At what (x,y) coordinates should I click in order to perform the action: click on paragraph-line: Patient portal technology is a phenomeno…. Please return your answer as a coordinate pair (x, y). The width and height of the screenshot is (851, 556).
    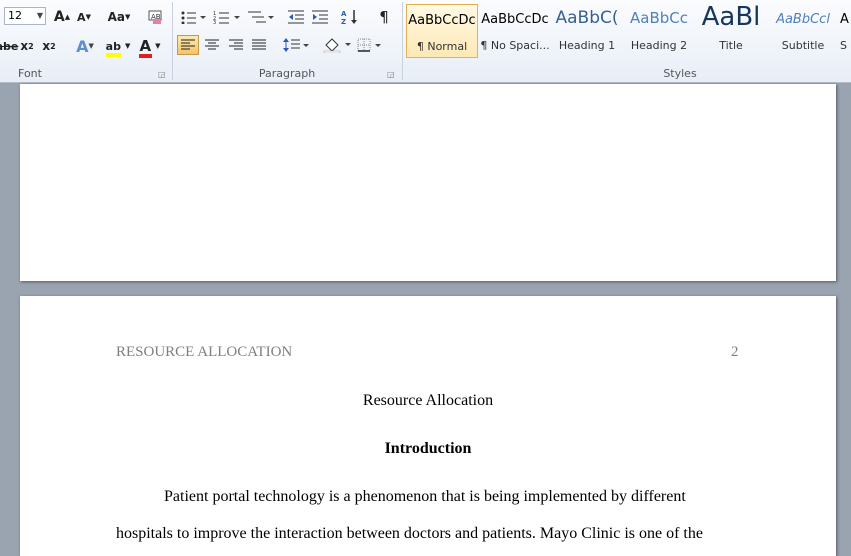
    Looking at the image, I should click on (425, 496).